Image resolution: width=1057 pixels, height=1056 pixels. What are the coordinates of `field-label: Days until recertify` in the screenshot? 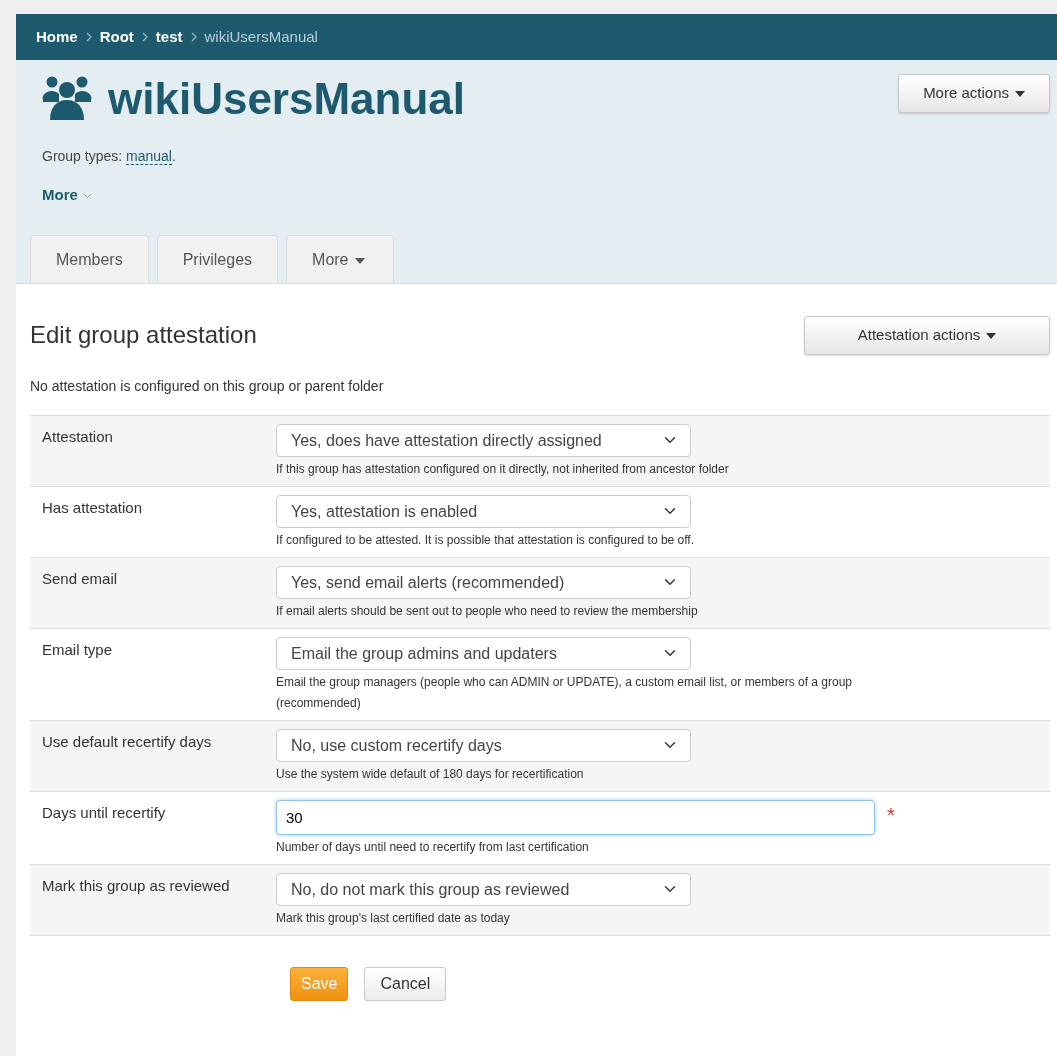 It's located at (104, 812).